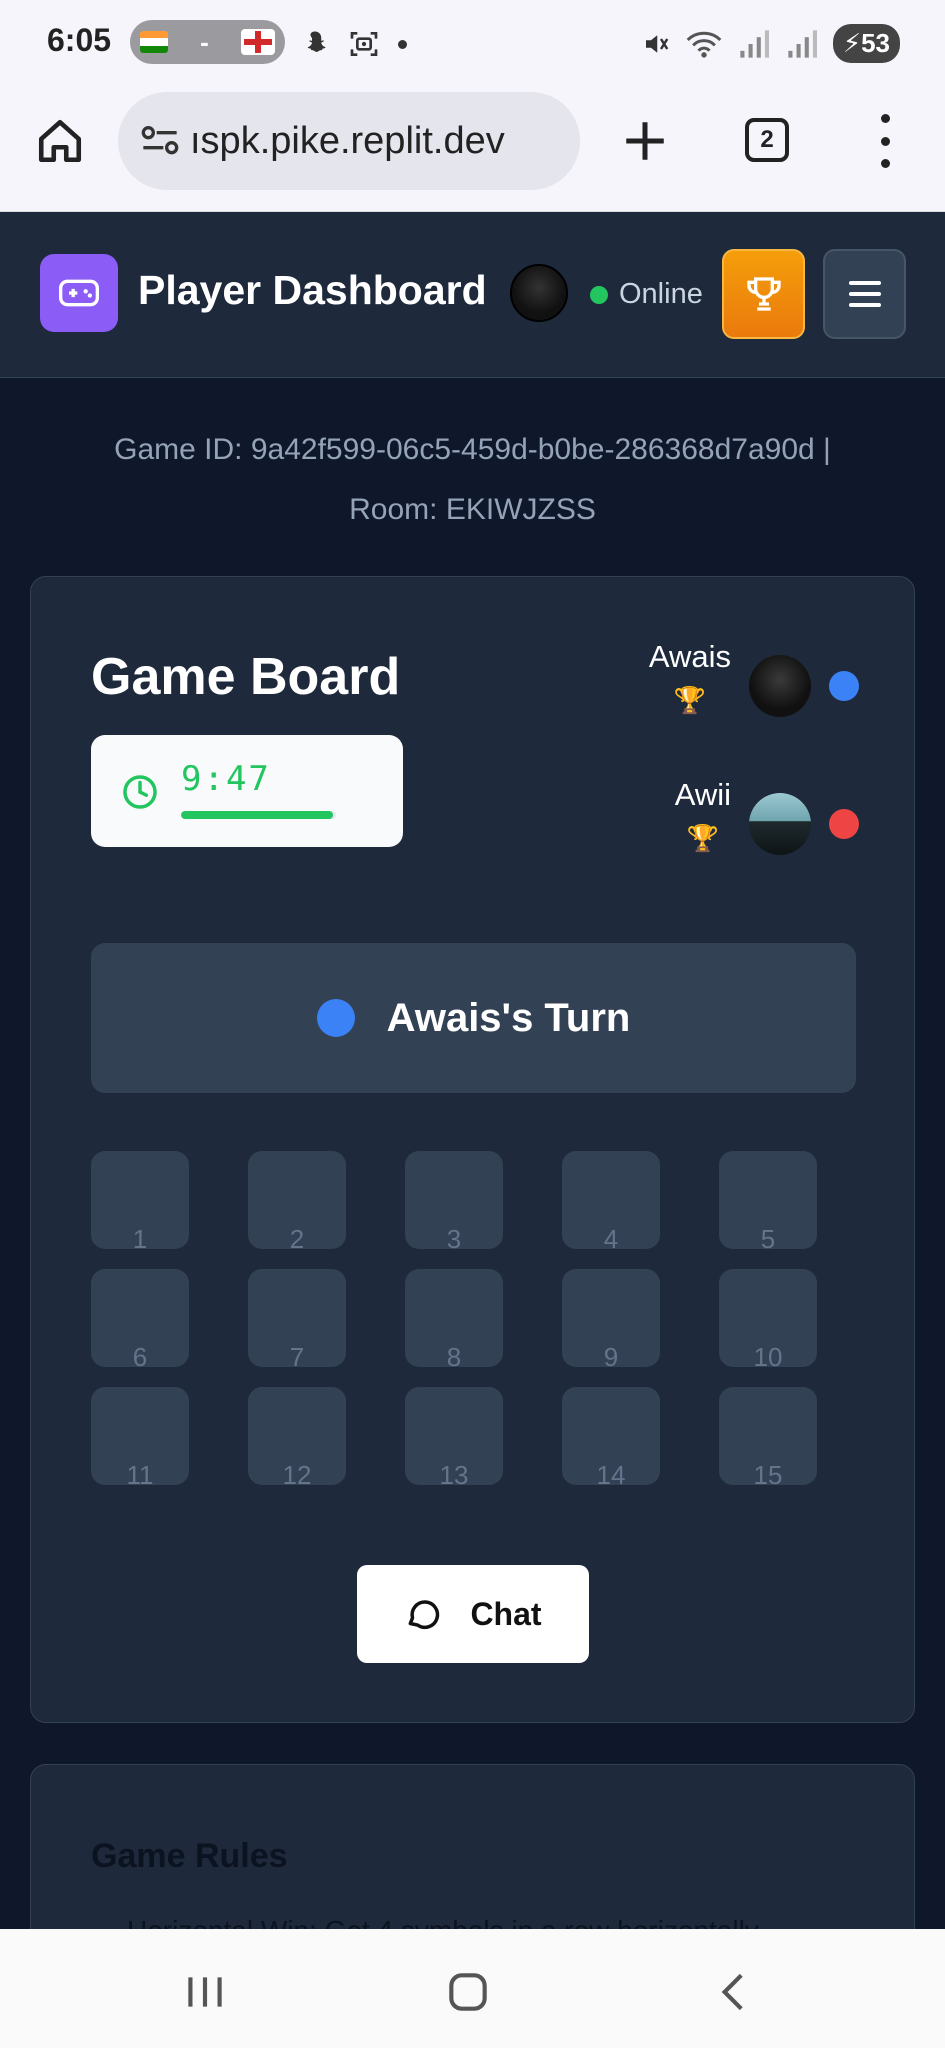 The image size is (945, 2048). Describe the element at coordinates (704, 44) in the screenshot. I see `wifi-icon` at that location.